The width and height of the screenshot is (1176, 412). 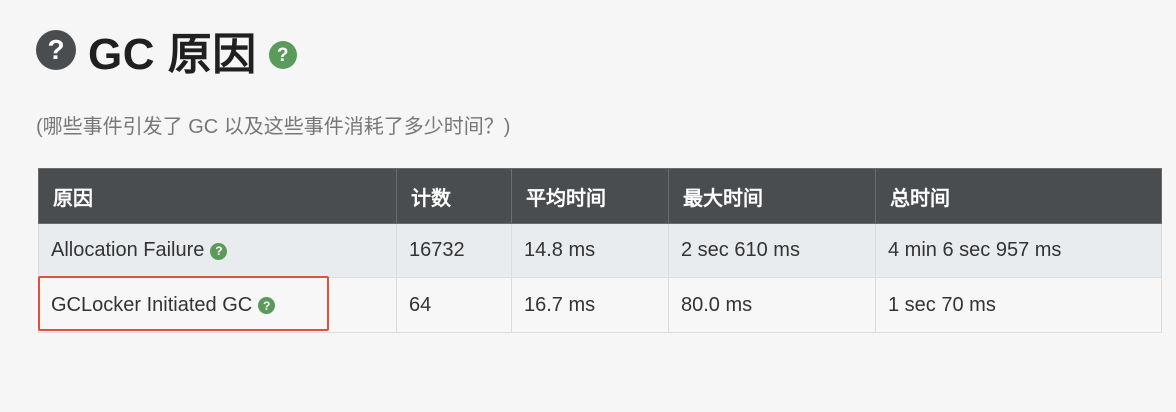 What do you see at coordinates (772, 250) in the screenshot?
I see `max-time-cell: 2 sec 610 ms` at bounding box center [772, 250].